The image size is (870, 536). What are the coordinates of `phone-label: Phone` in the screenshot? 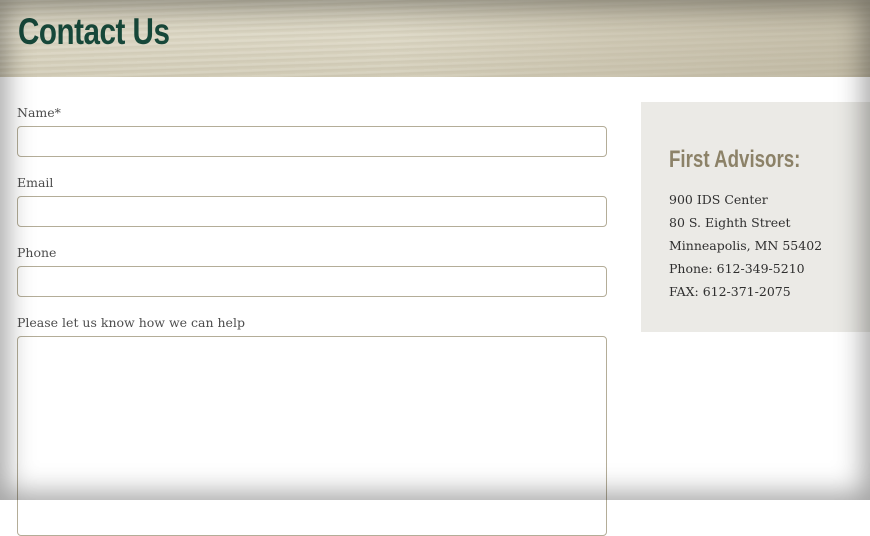 It's located at (37, 252).